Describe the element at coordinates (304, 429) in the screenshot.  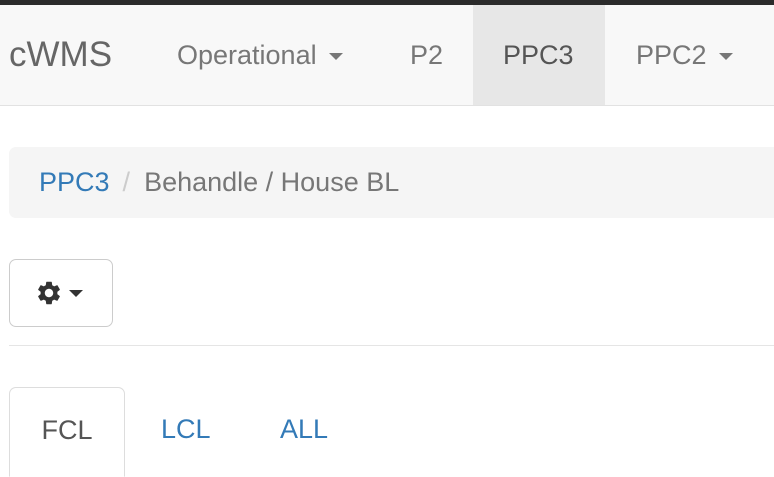
I see `tab-label: ALL` at that location.